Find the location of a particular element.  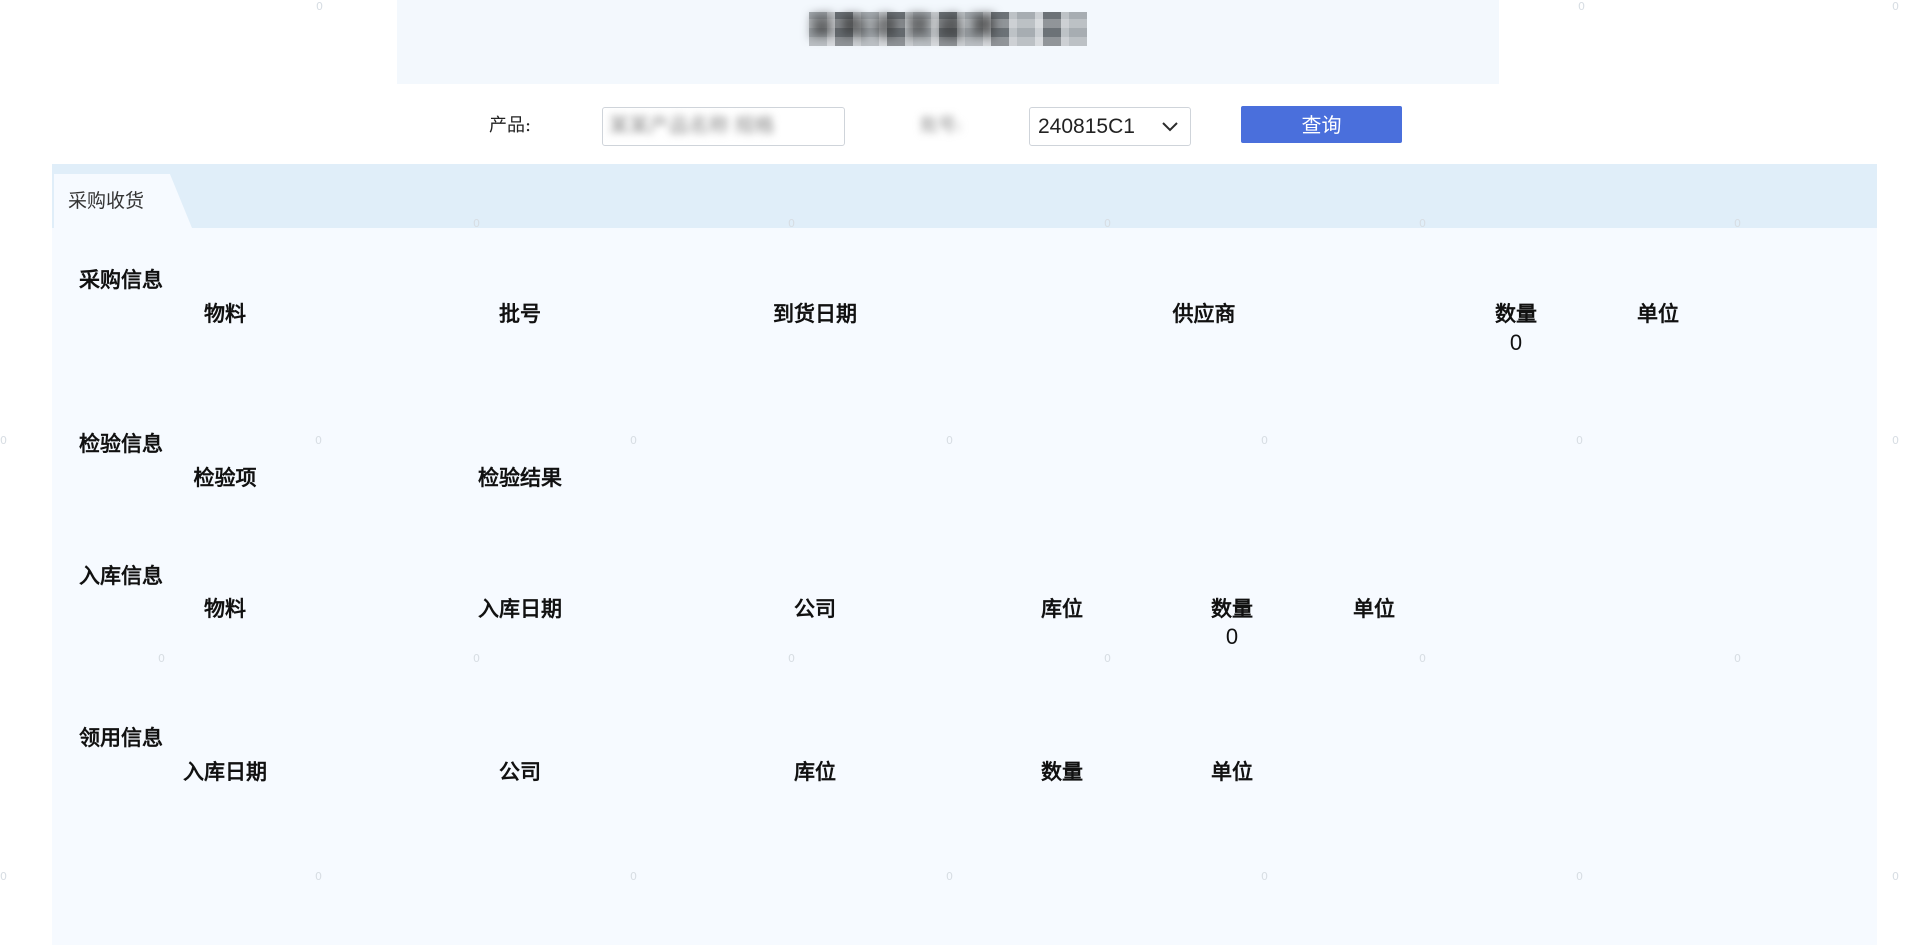

column-header: 供应商 is located at coordinates (1204, 314).